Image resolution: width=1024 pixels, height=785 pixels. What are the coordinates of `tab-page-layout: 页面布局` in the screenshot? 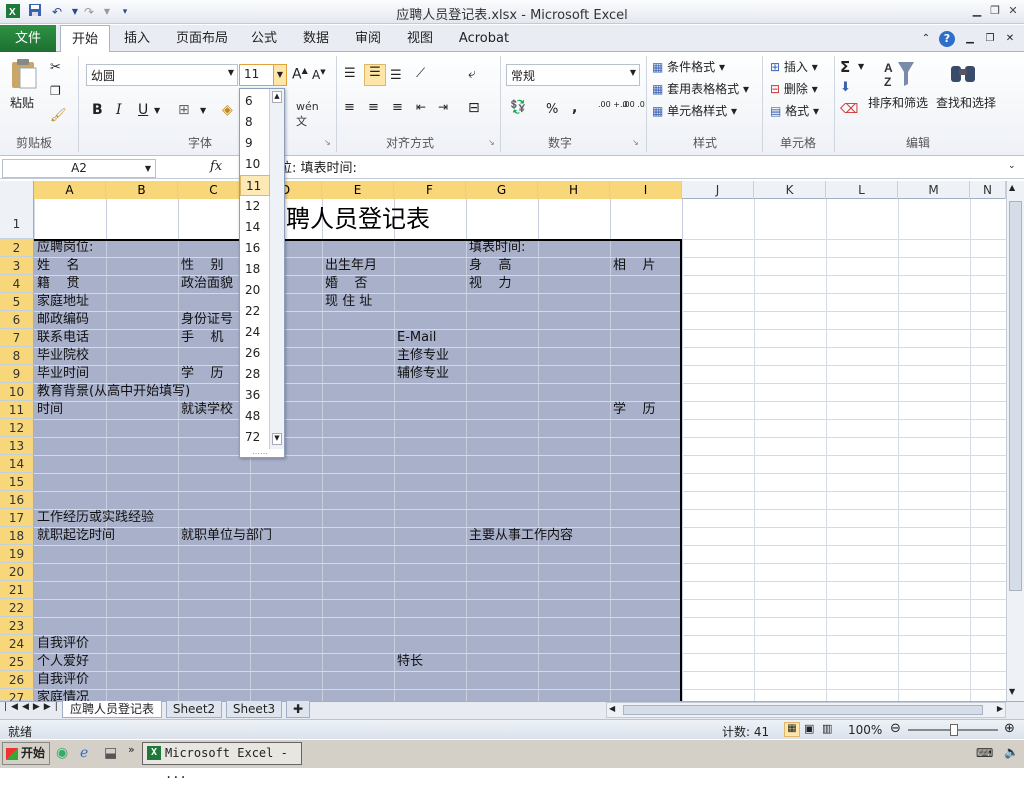 It's located at (202, 38).